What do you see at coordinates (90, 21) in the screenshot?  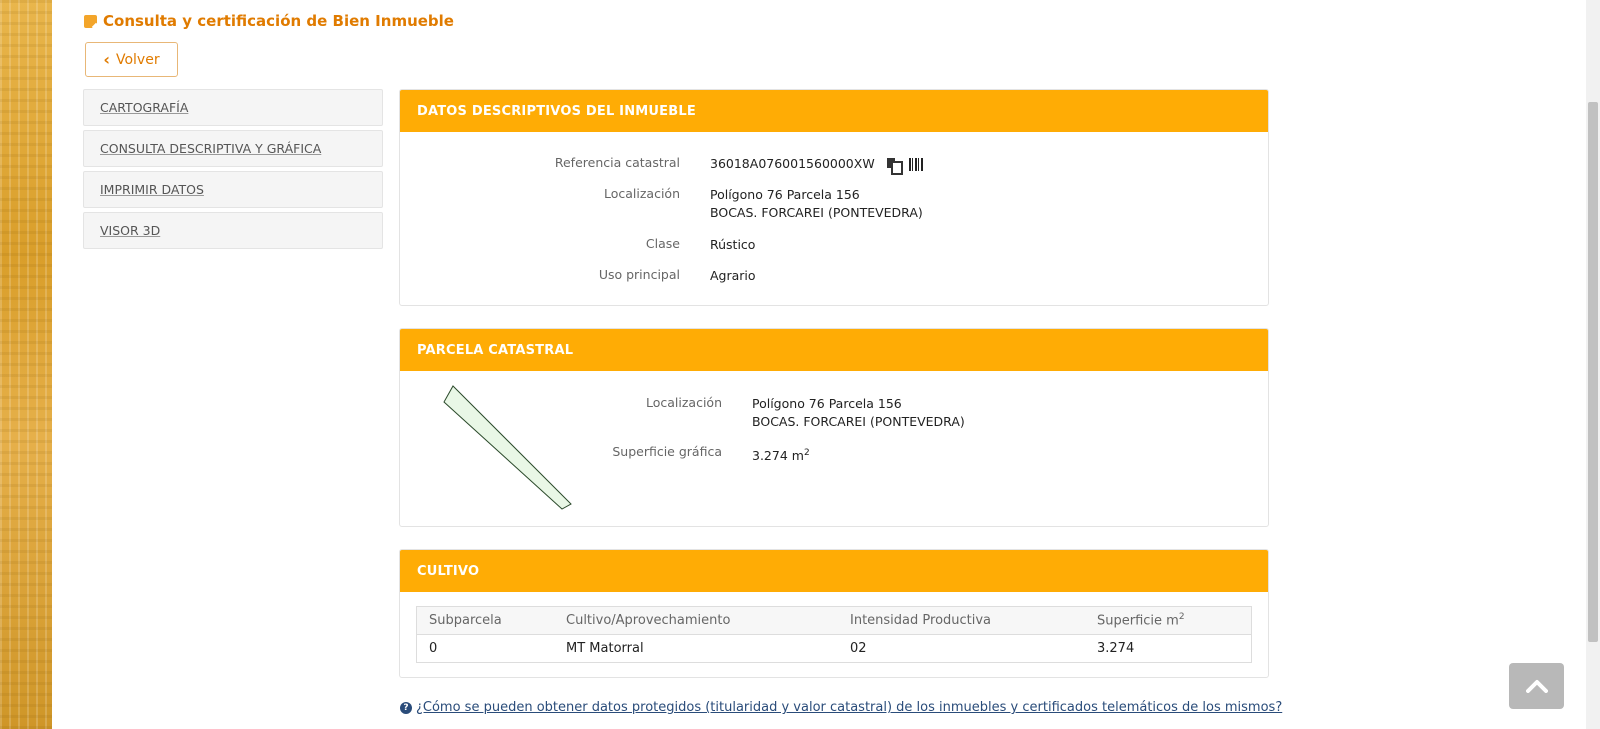 I see `document-icon` at bounding box center [90, 21].